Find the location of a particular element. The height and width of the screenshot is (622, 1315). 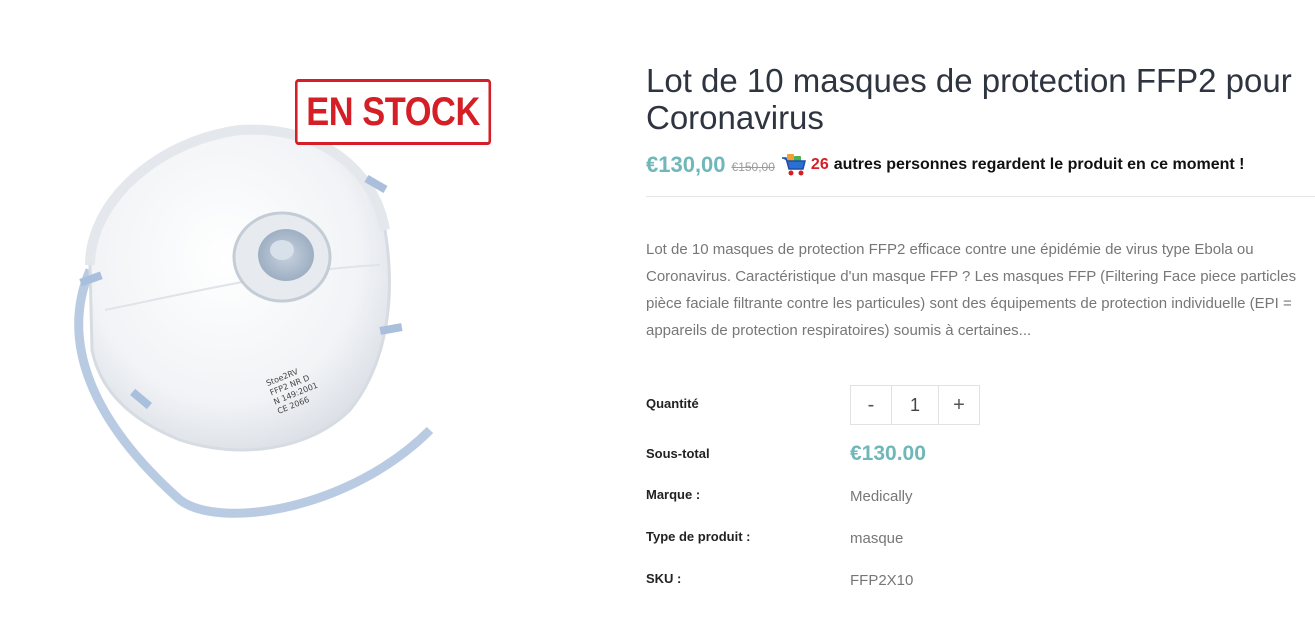

quantity-decrease-button: - is located at coordinates (871, 405).